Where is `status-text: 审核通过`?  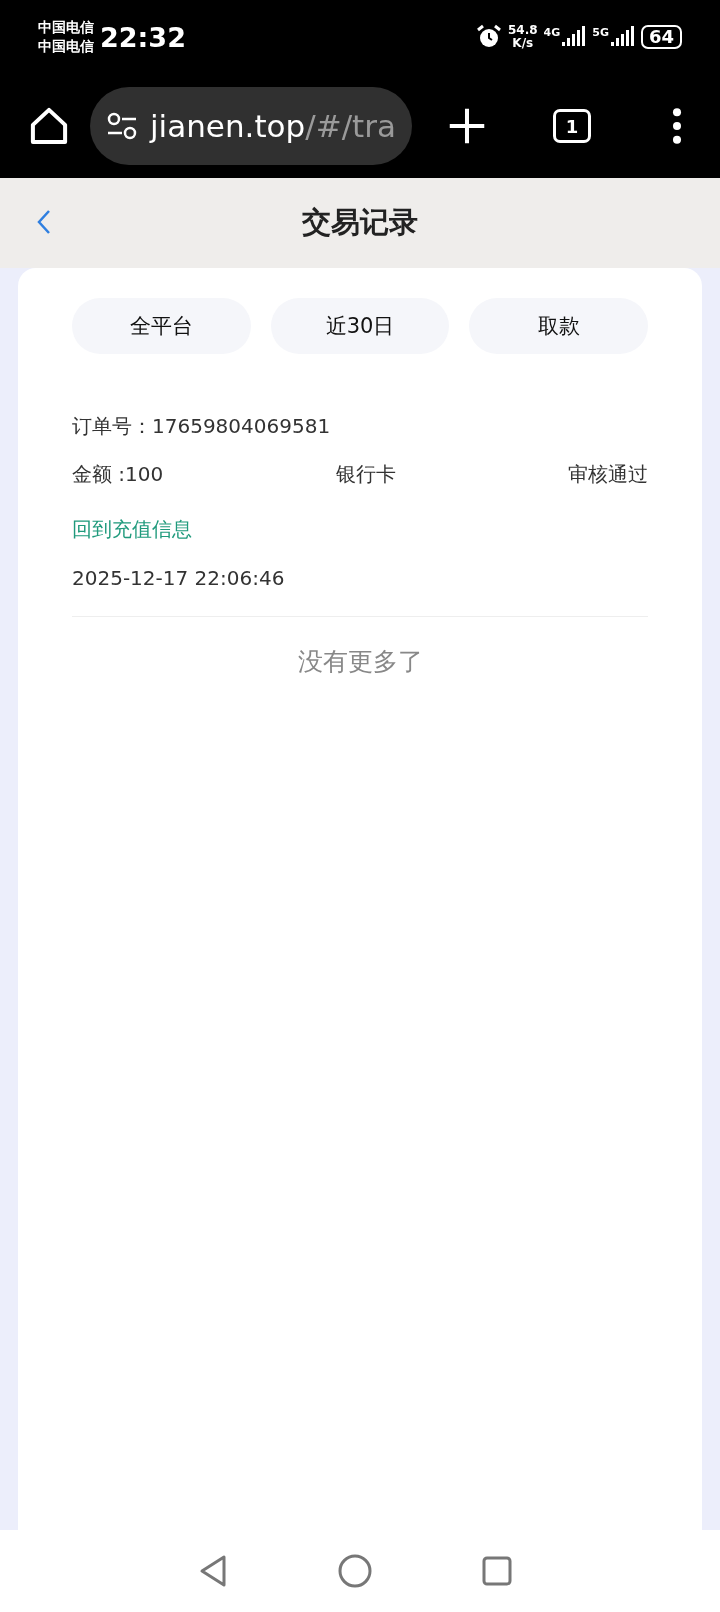
status-text: 审核通过 is located at coordinates (608, 474).